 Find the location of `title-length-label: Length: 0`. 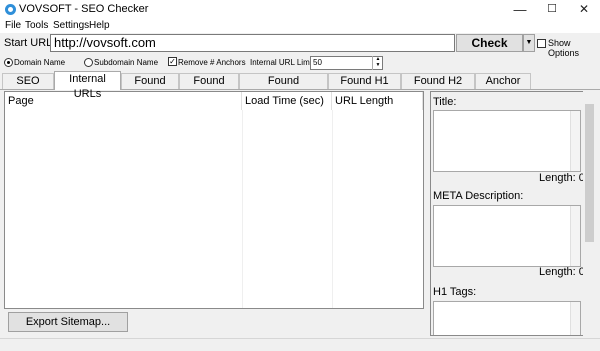

title-length-label: Length: 0 is located at coordinates (562, 178).